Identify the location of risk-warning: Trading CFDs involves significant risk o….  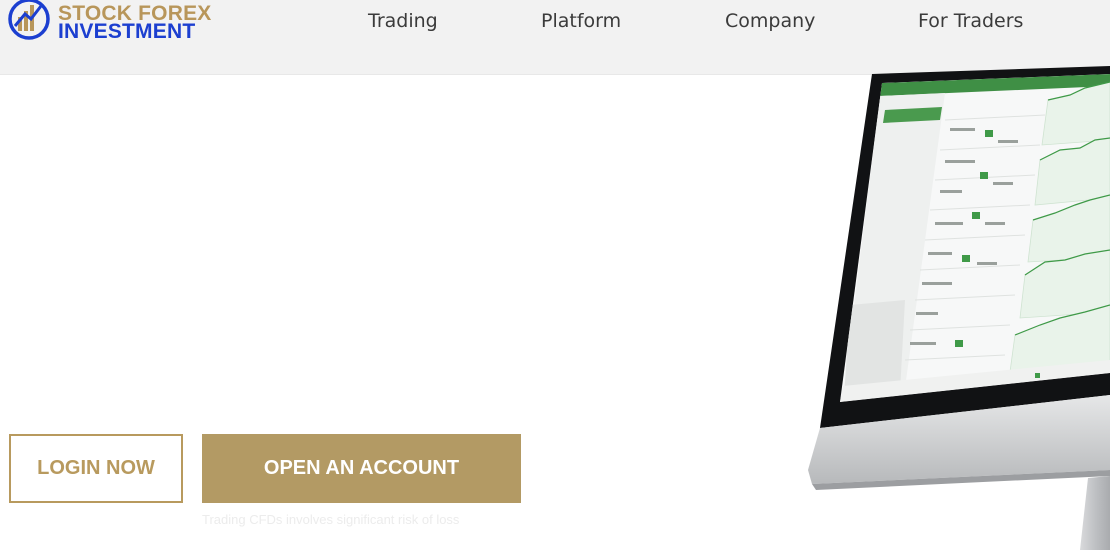
(331, 519).